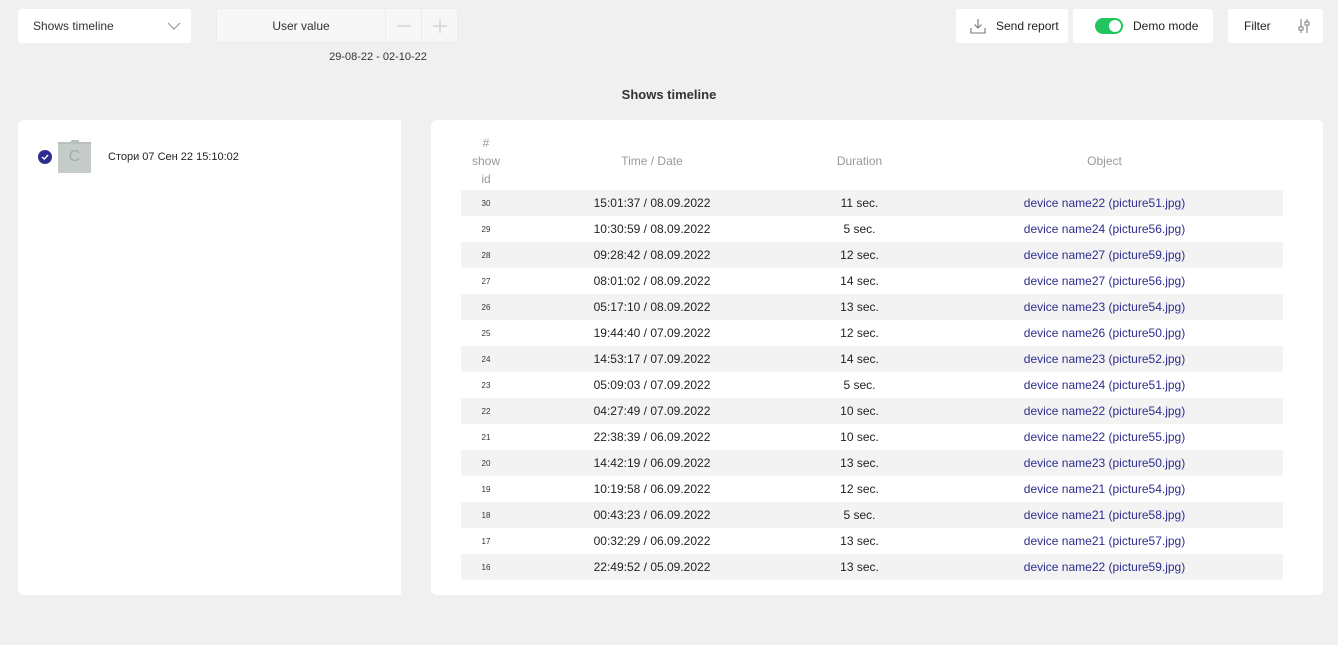 The width and height of the screenshot is (1338, 645). What do you see at coordinates (652, 255) in the screenshot?
I see `cell-time-date: 09:28:42 / 08.09.2022` at bounding box center [652, 255].